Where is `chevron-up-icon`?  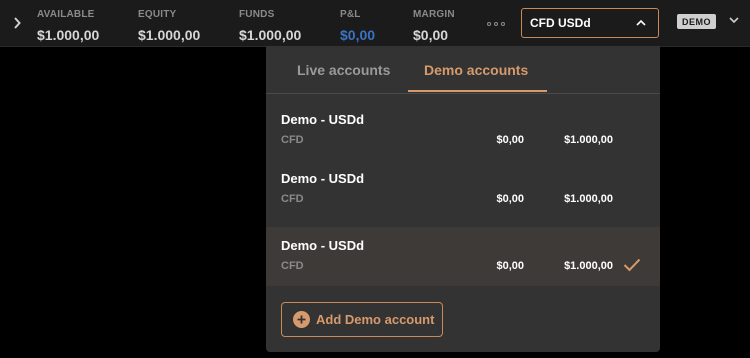
chevron-up-icon is located at coordinates (641, 22).